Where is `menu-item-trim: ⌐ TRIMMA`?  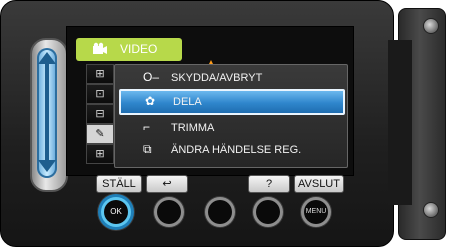 menu-item-trim: ⌐ TRIMMA is located at coordinates (230, 128).